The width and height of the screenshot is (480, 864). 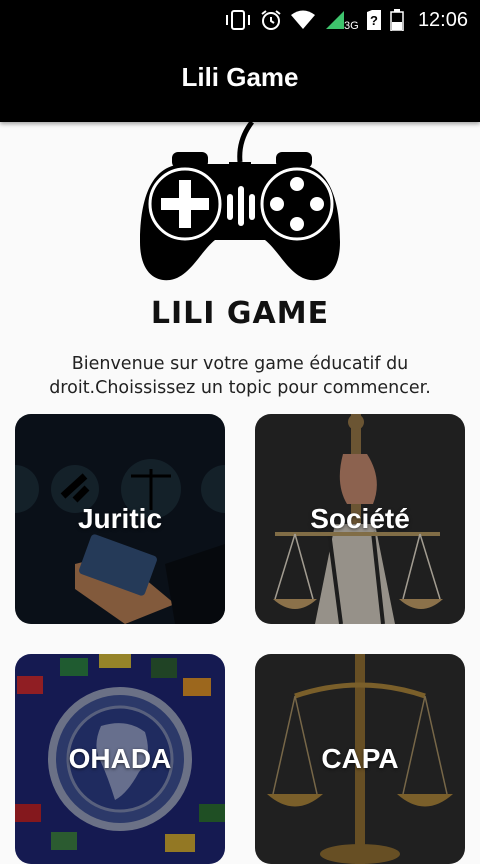 I want to click on unknown-sim-icon: ?, so click(x=374, y=20).